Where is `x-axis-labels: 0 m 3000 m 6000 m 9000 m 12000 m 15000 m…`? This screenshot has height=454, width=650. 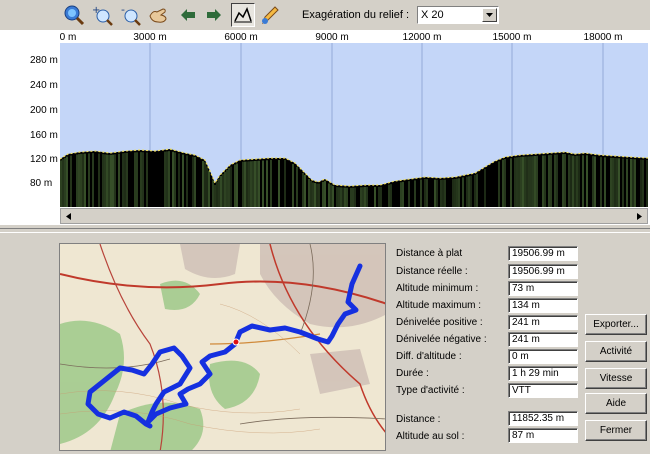 x-axis-labels: 0 m 3000 m 6000 m 9000 m 12000 m 15000 m… is located at coordinates (325, 37).